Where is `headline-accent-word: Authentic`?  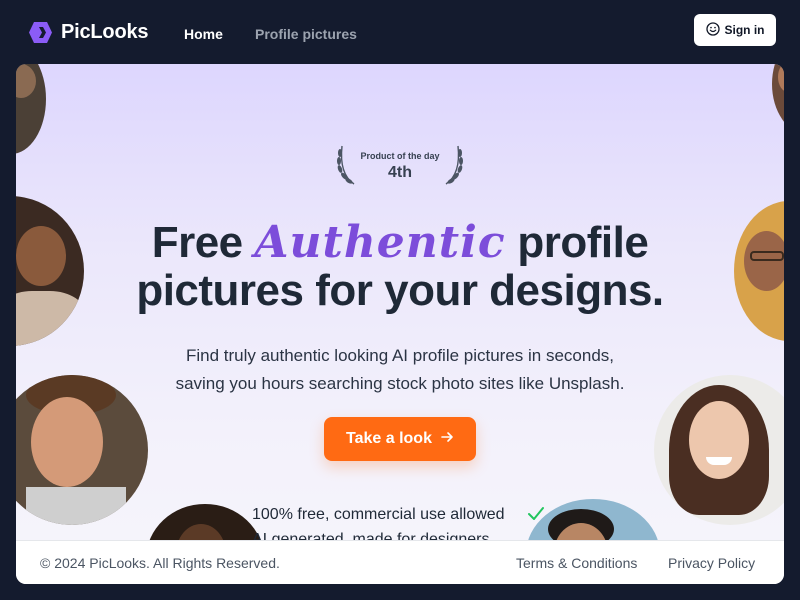 headline-accent-word: Authentic is located at coordinates (380, 242).